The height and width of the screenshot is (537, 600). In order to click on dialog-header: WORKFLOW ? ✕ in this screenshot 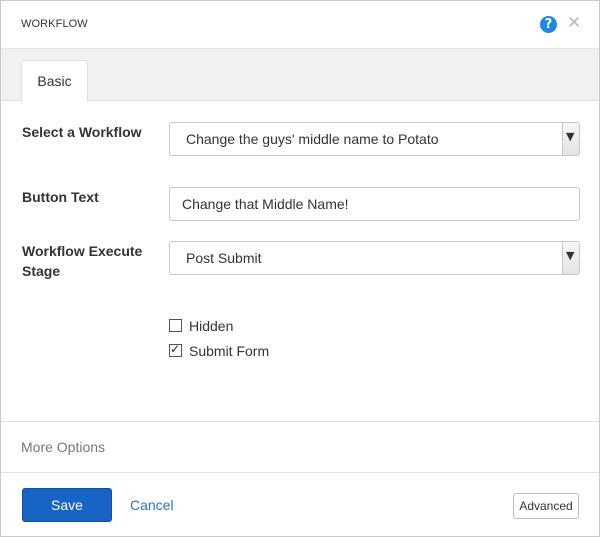, I will do `click(300, 25)`.